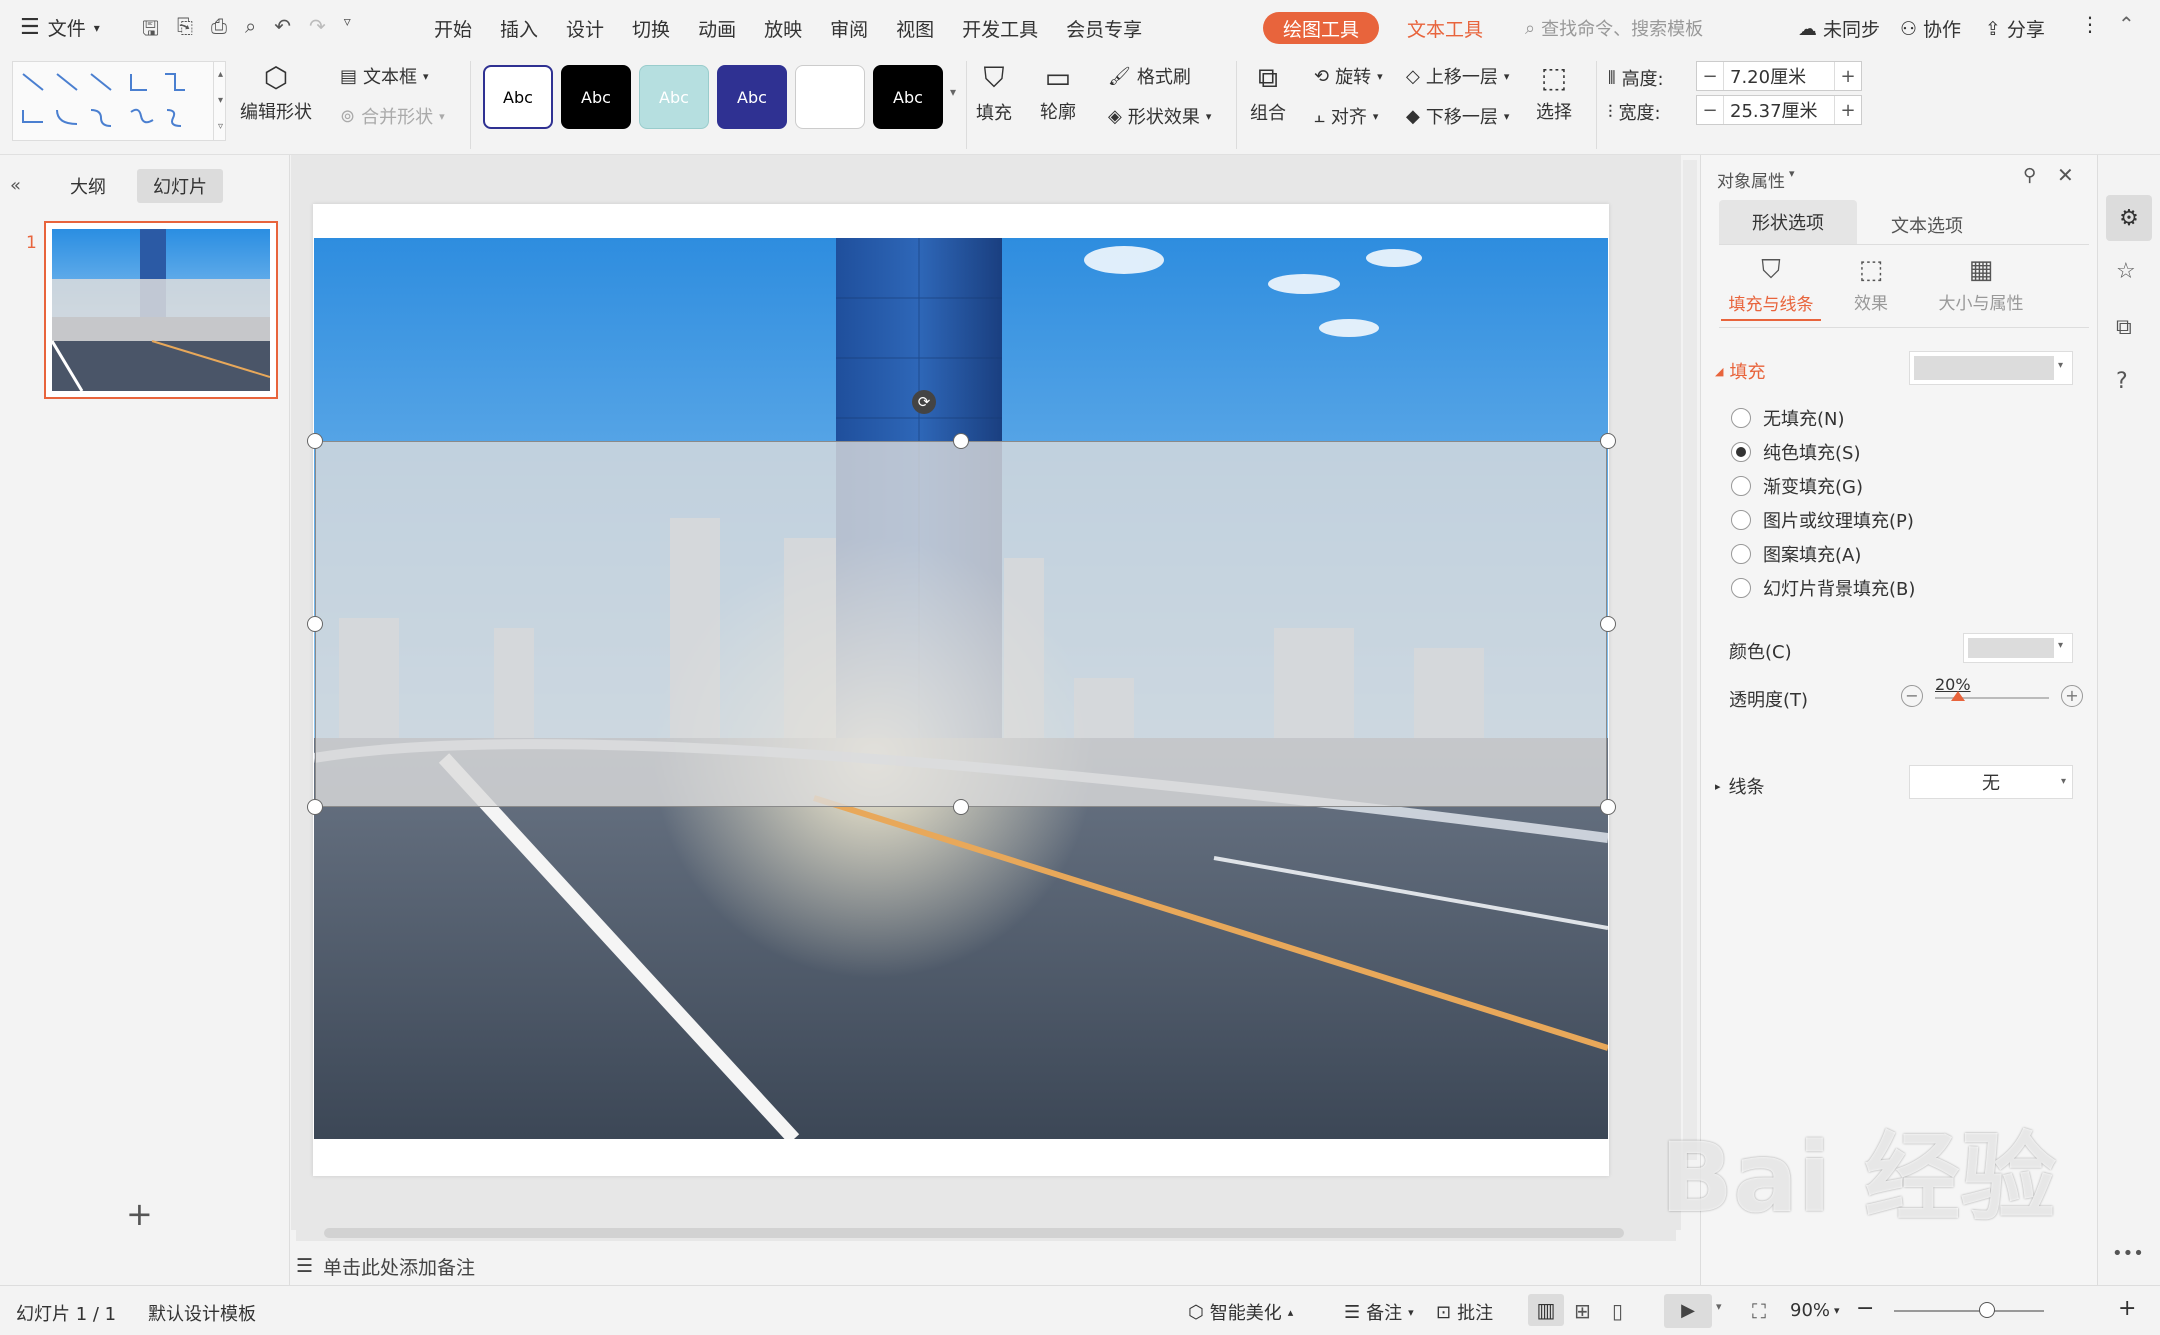 The width and height of the screenshot is (2160, 1335). What do you see at coordinates (1000, 28) in the screenshot?
I see `tab-developer: 开发工具` at bounding box center [1000, 28].